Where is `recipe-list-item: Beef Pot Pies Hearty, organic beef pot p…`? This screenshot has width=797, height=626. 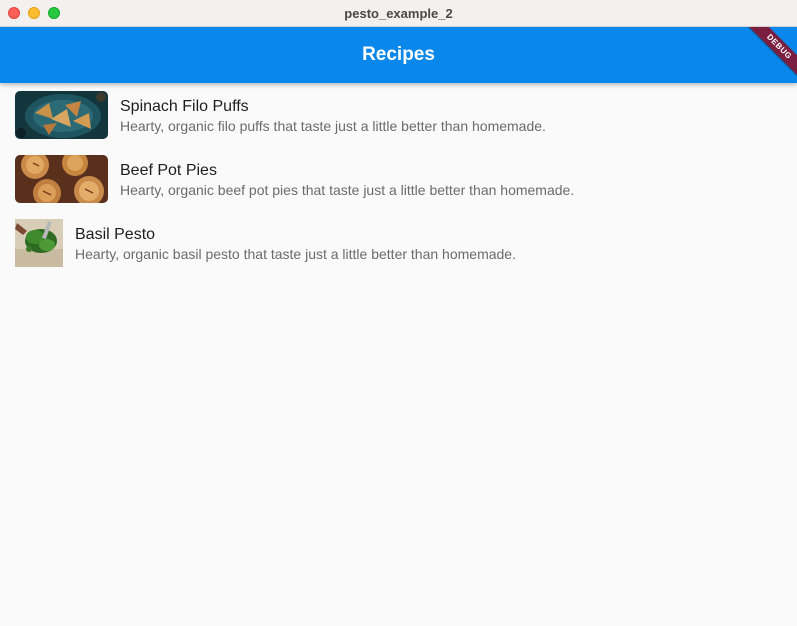
recipe-list-item: Beef Pot Pies Hearty, organic beef pot p… is located at coordinates (398, 179).